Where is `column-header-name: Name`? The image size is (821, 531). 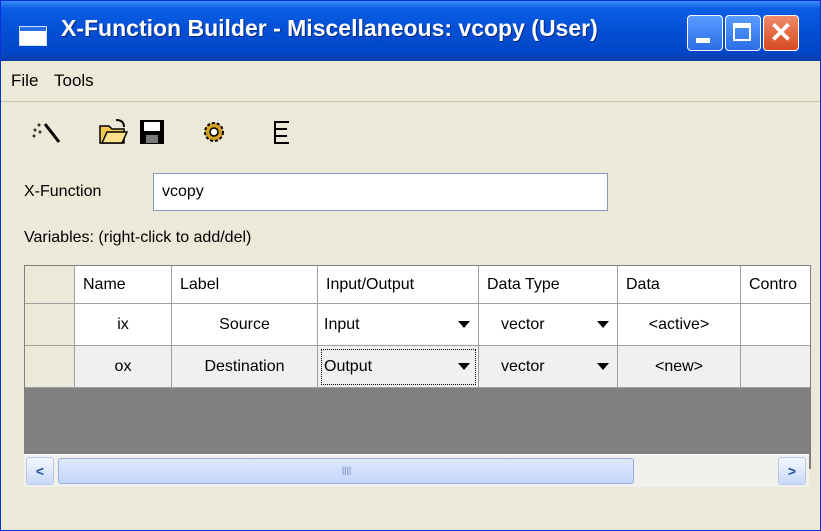
column-header-name: Name is located at coordinates (123, 285).